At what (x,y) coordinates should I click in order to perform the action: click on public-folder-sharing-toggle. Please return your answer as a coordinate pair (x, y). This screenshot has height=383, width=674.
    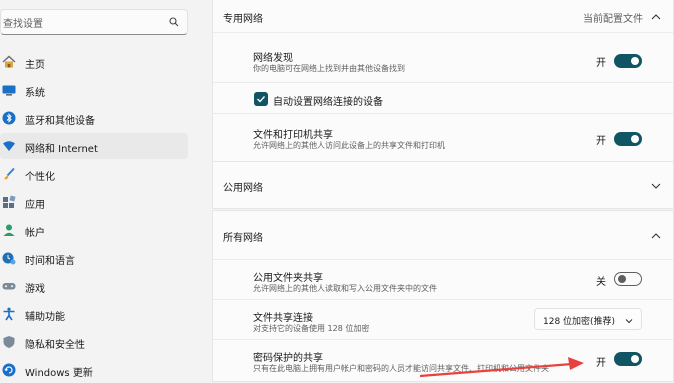
    Looking at the image, I should click on (628, 279).